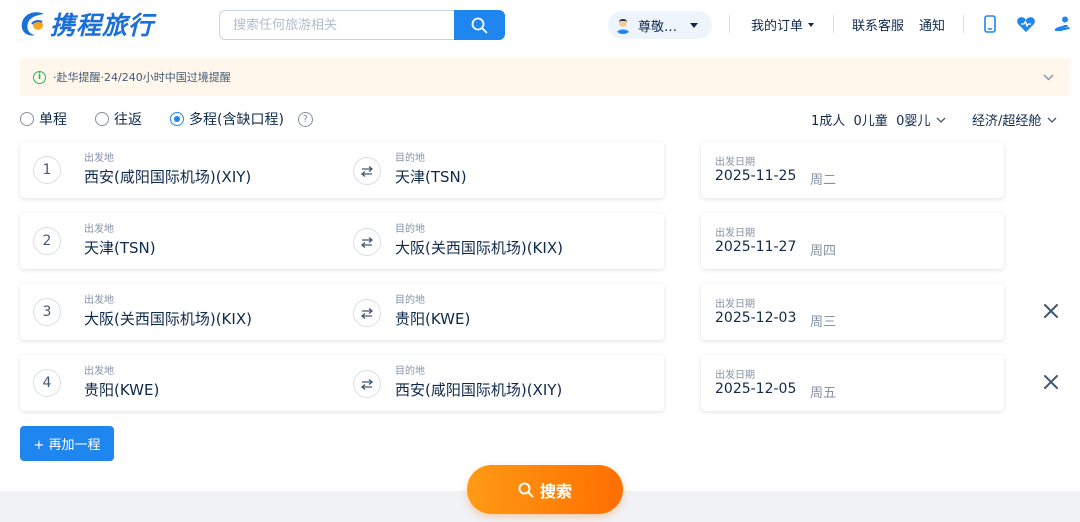 This screenshot has width=1080, height=522. Describe the element at coordinates (871, 121) in the screenshot. I see `passenger-summary: 1成人 0儿童 0婴儿` at that location.